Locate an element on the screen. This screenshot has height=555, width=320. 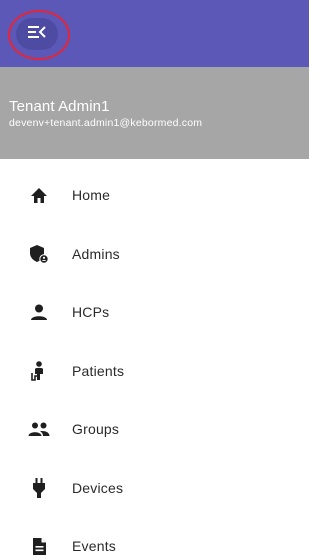
person-icon is located at coordinates (39, 312).